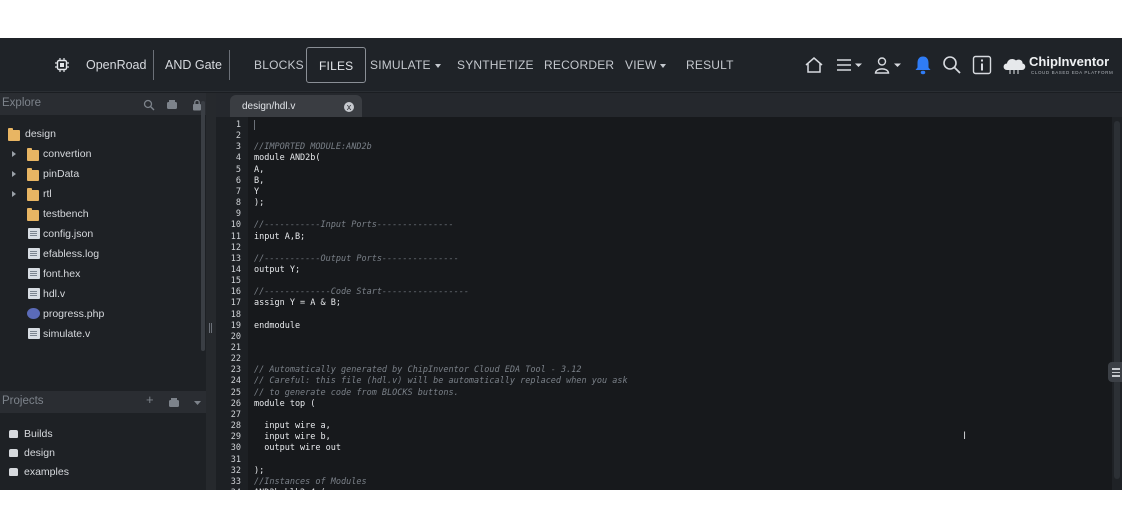  Describe the element at coordinates (579, 65) in the screenshot. I see `menu-recorder: RECORDER` at that location.